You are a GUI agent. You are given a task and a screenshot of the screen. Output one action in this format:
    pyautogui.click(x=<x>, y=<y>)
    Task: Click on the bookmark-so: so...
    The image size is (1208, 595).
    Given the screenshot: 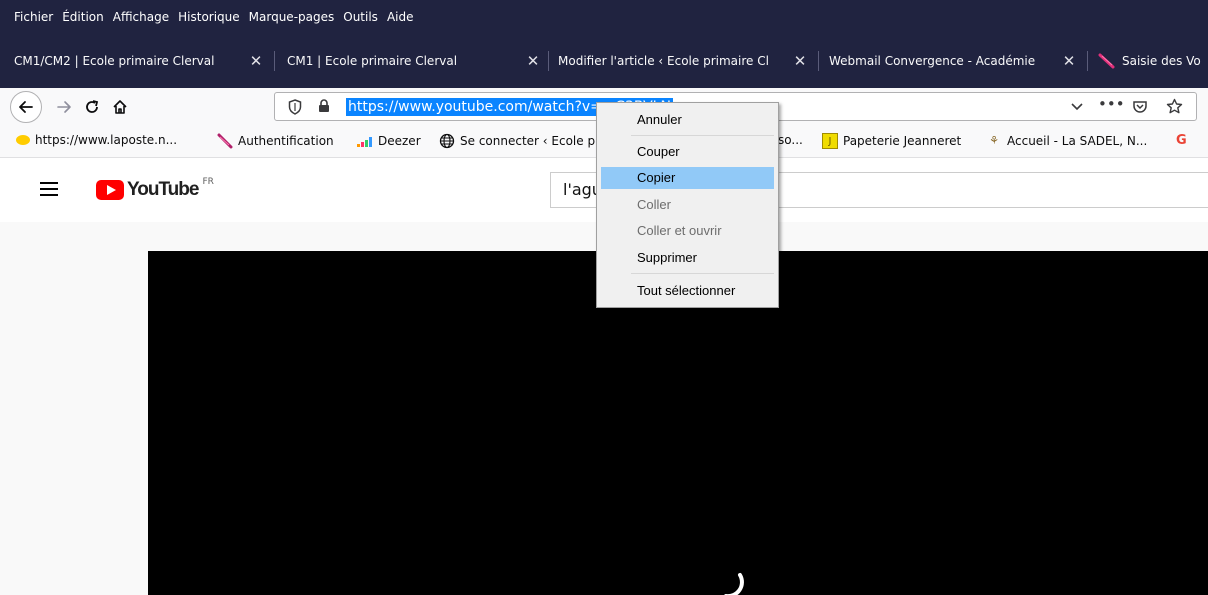 What is the action you would take?
    pyautogui.click(x=790, y=140)
    